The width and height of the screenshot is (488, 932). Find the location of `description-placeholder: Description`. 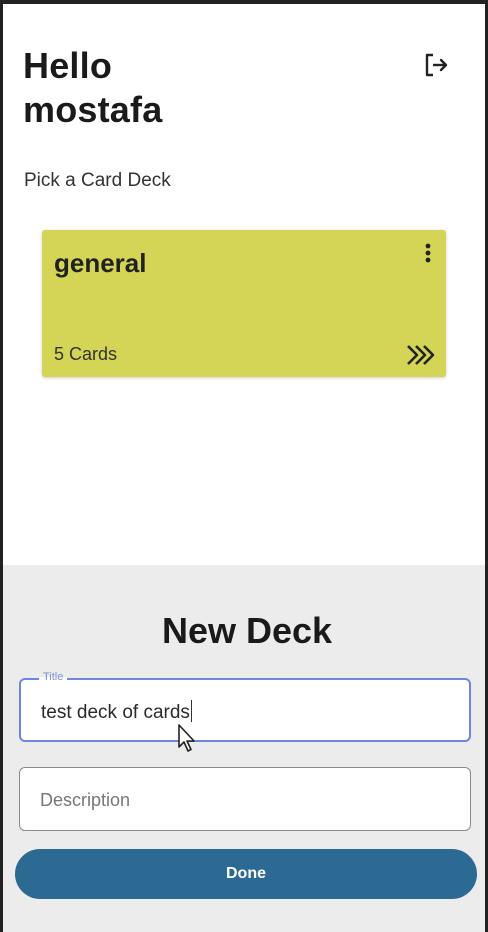

description-placeholder: Description is located at coordinates (85, 800).